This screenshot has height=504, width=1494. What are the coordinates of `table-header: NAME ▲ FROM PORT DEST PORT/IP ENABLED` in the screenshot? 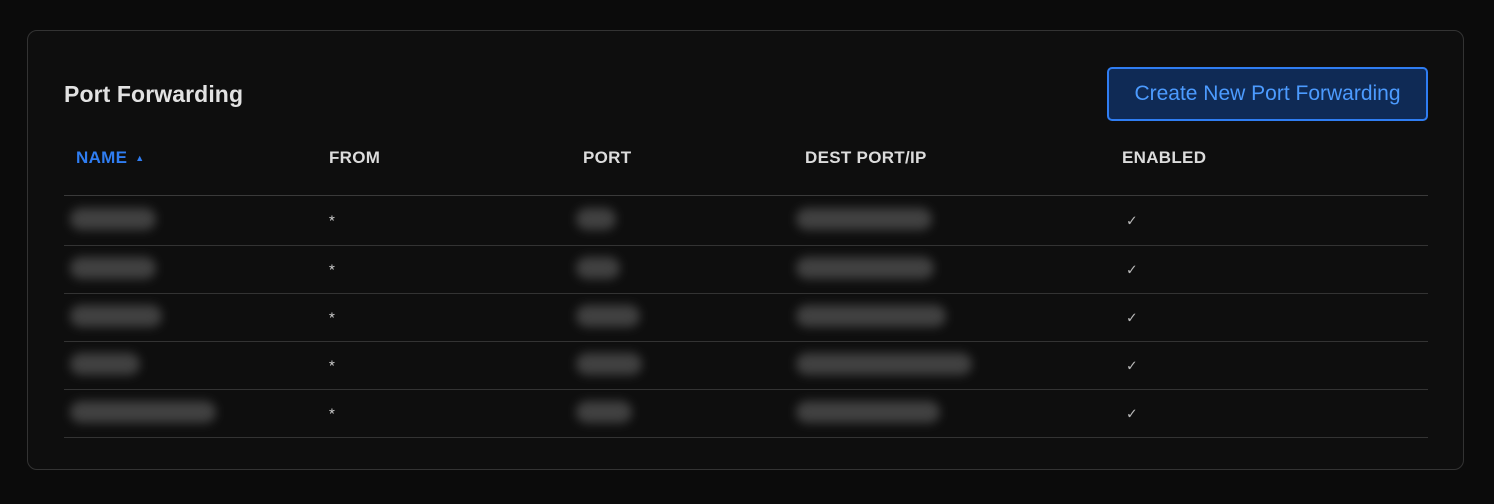 It's located at (746, 163).